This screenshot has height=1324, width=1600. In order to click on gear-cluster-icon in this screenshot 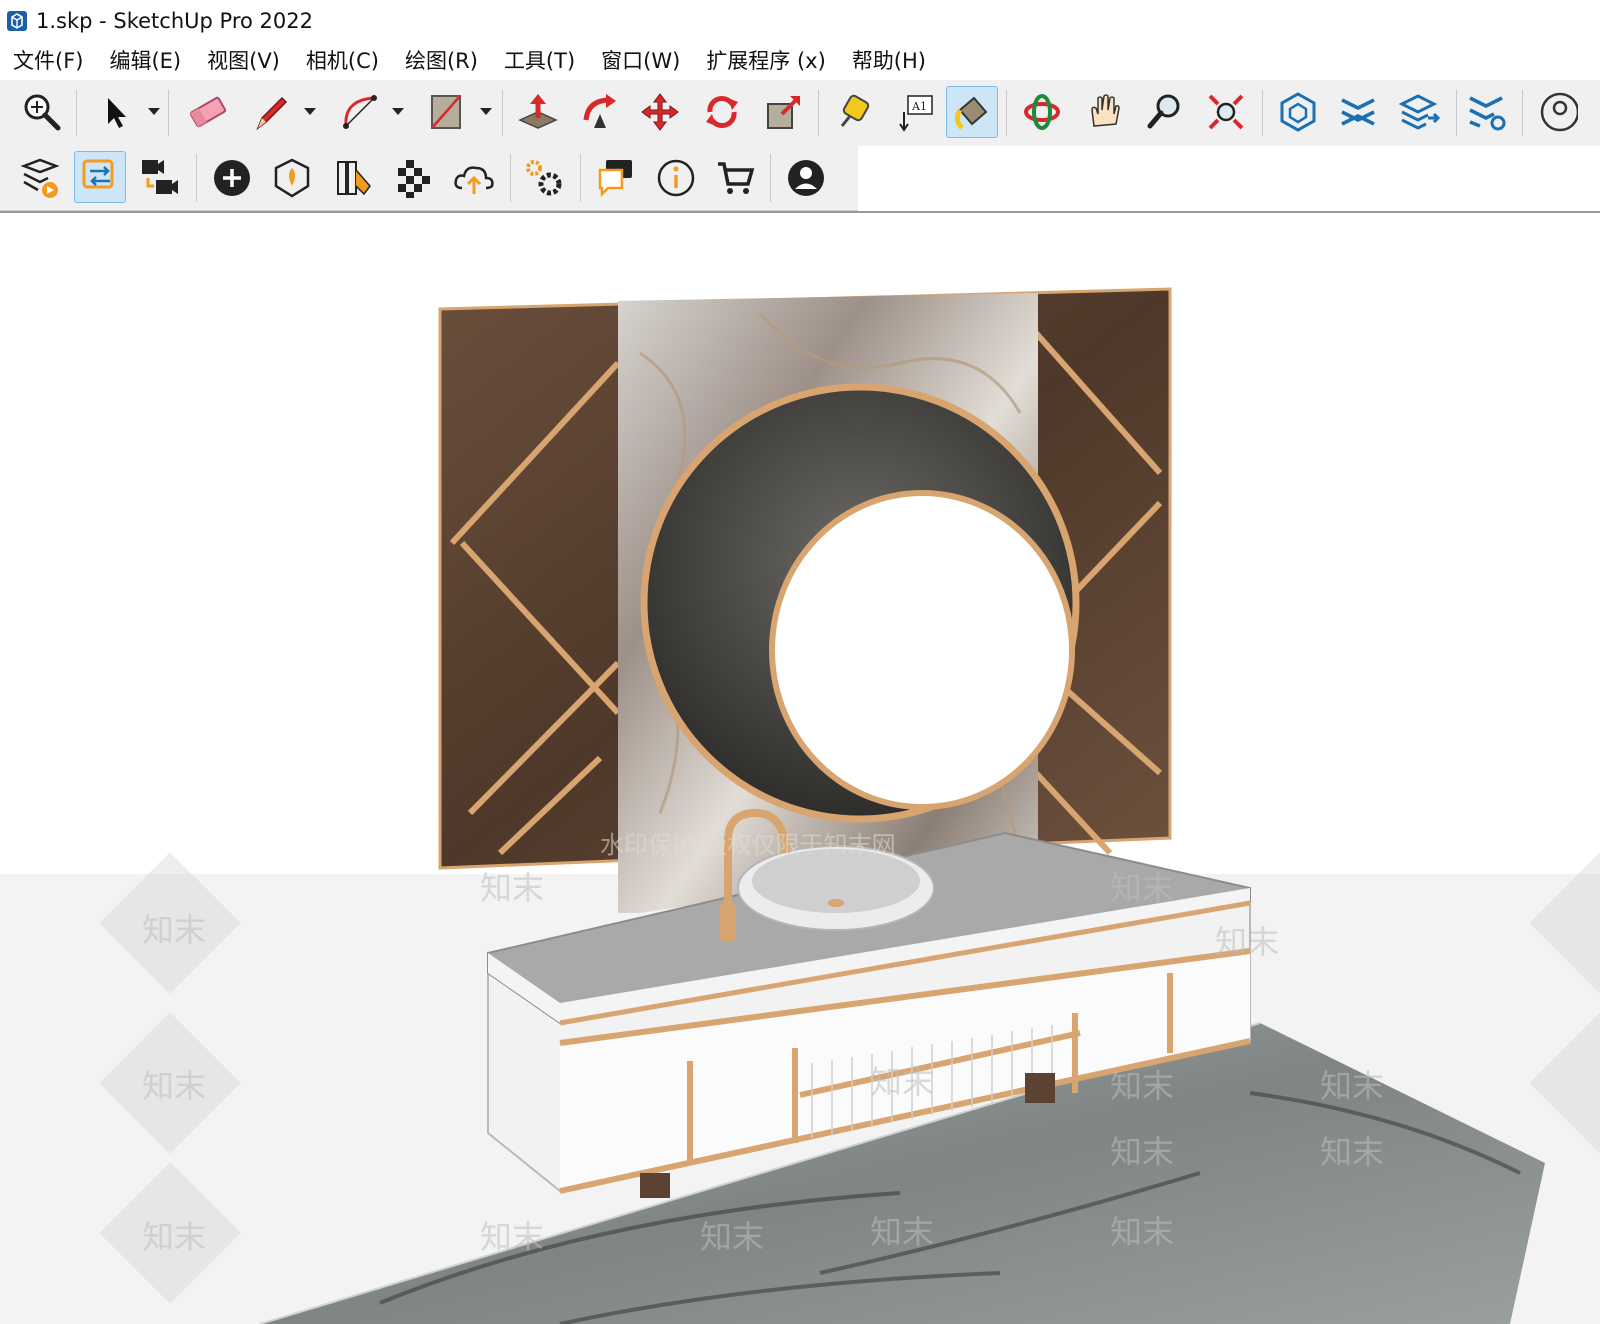, I will do `click(544, 178)`.